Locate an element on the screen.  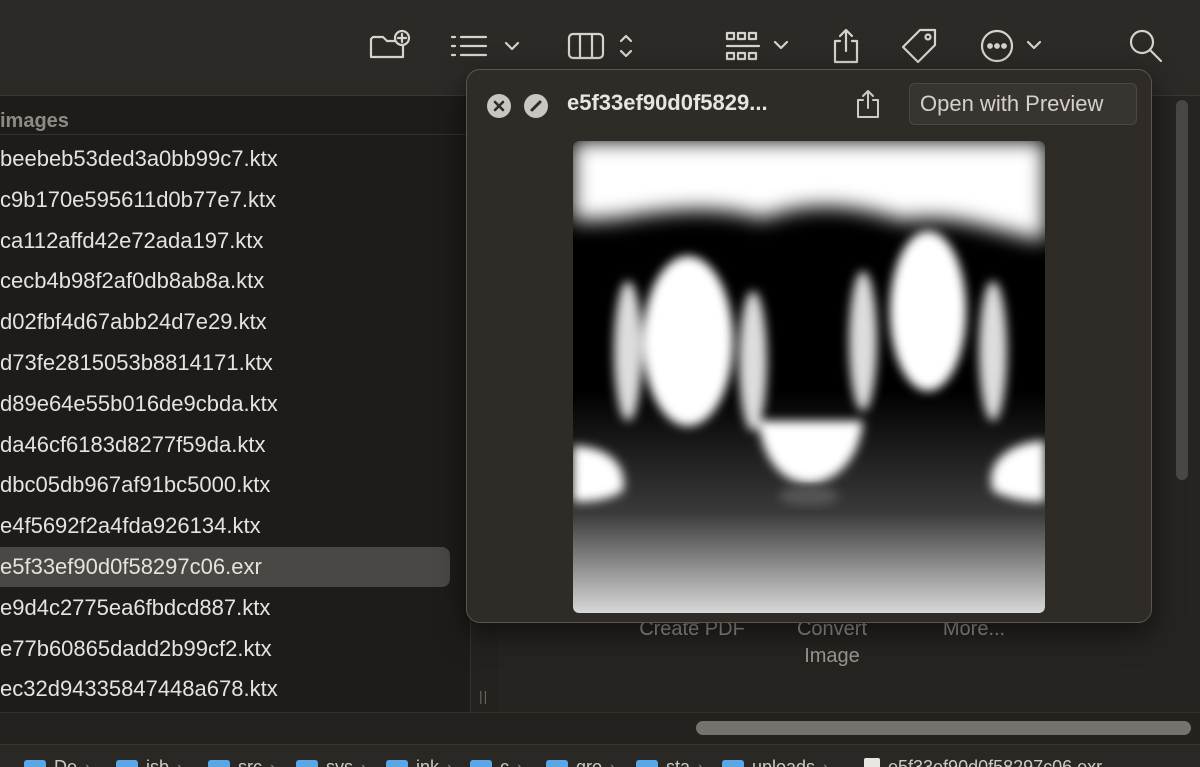
file-name: d89e64e55b016de9cbda.ktx is located at coordinates (139, 404).